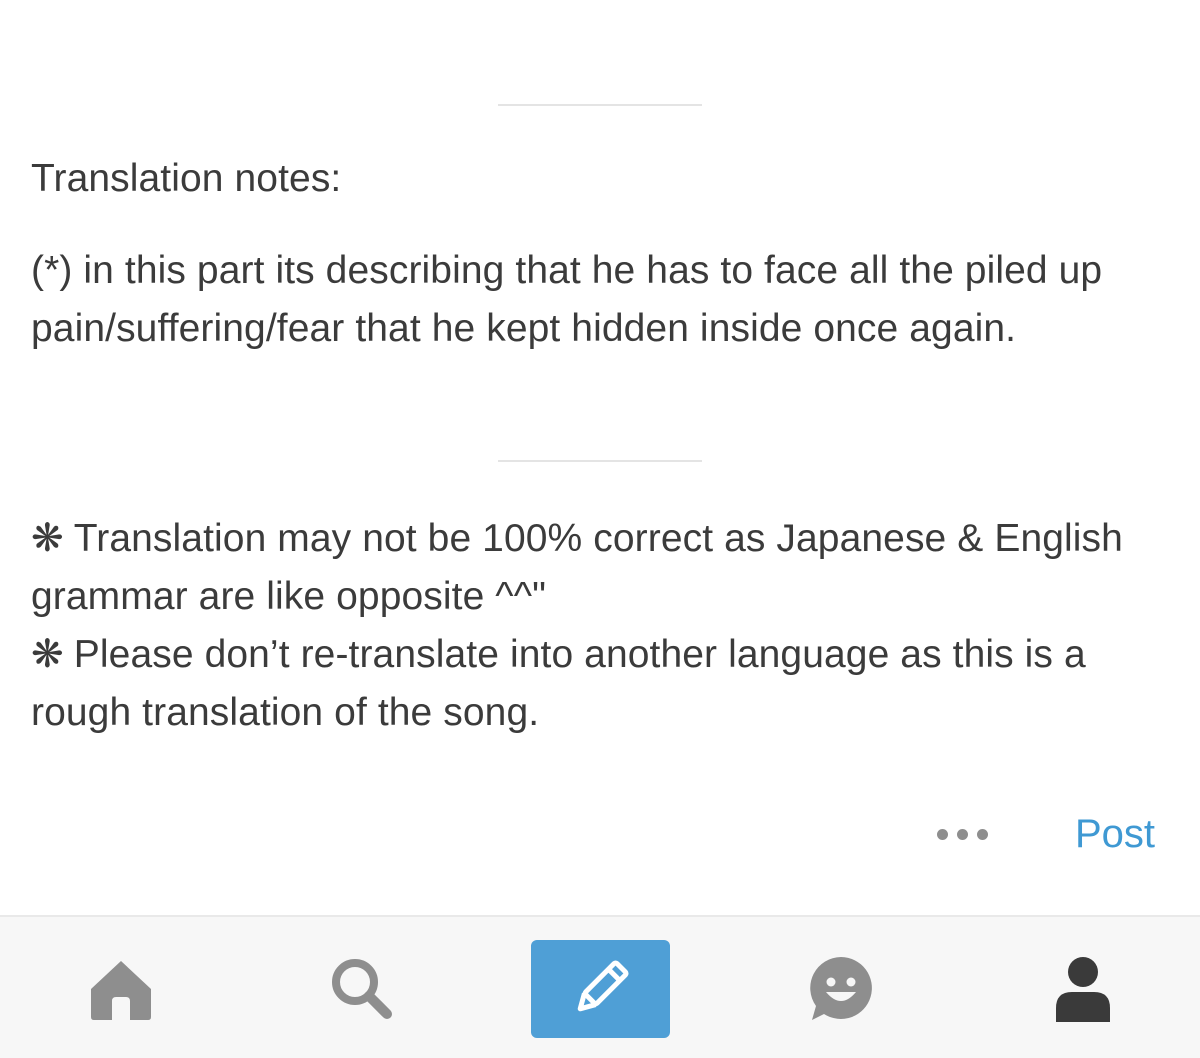  I want to click on translation-notes-heading: Translation notes:, so click(186, 178).